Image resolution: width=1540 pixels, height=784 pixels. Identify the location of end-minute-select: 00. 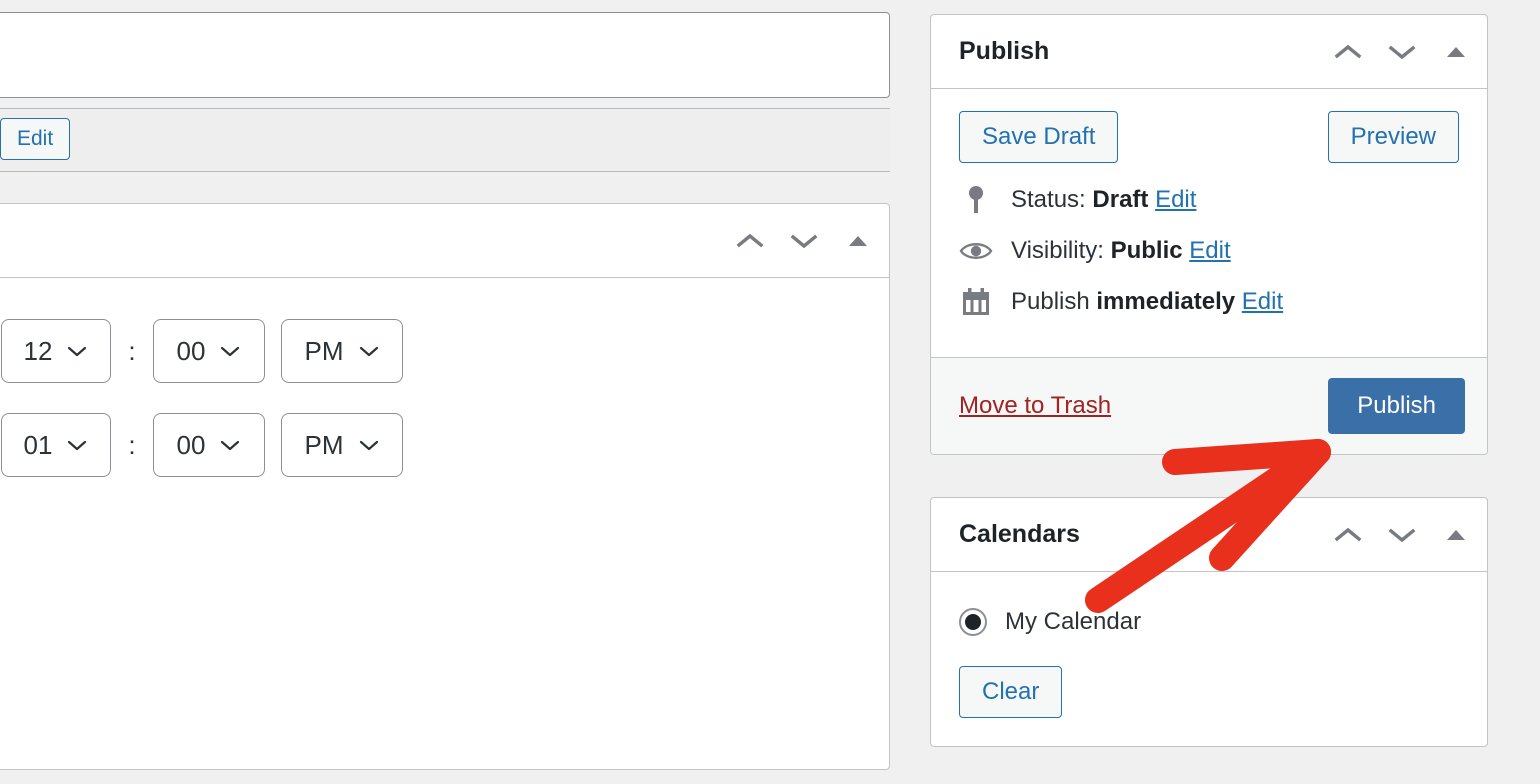
(209, 445).